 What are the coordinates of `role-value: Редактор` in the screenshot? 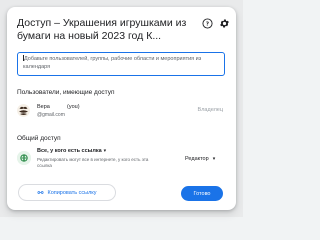 It's located at (197, 159).